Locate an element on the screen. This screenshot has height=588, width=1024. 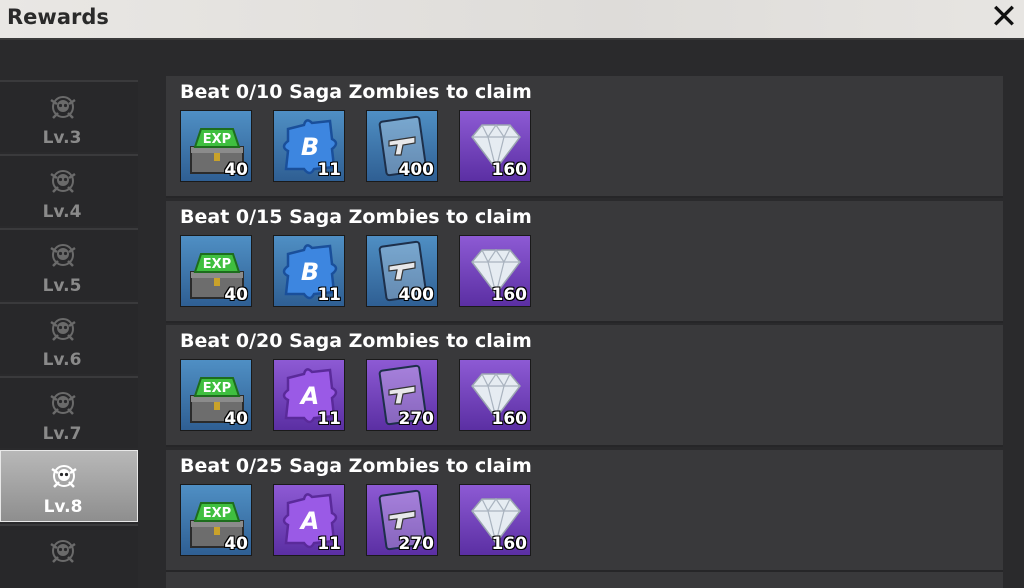
level-label: Lv.4 is located at coordinates (62, 212).